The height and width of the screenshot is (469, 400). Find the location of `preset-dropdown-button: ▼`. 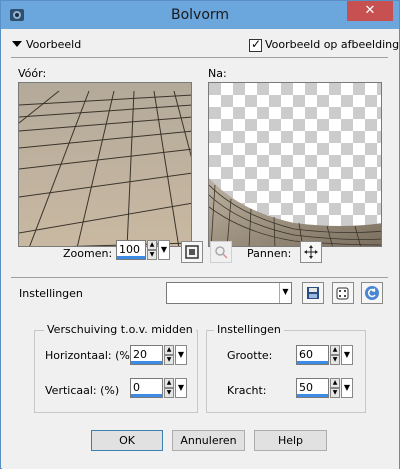

preset-dropdown-button: ▼ is located at coordinates (285, 293).